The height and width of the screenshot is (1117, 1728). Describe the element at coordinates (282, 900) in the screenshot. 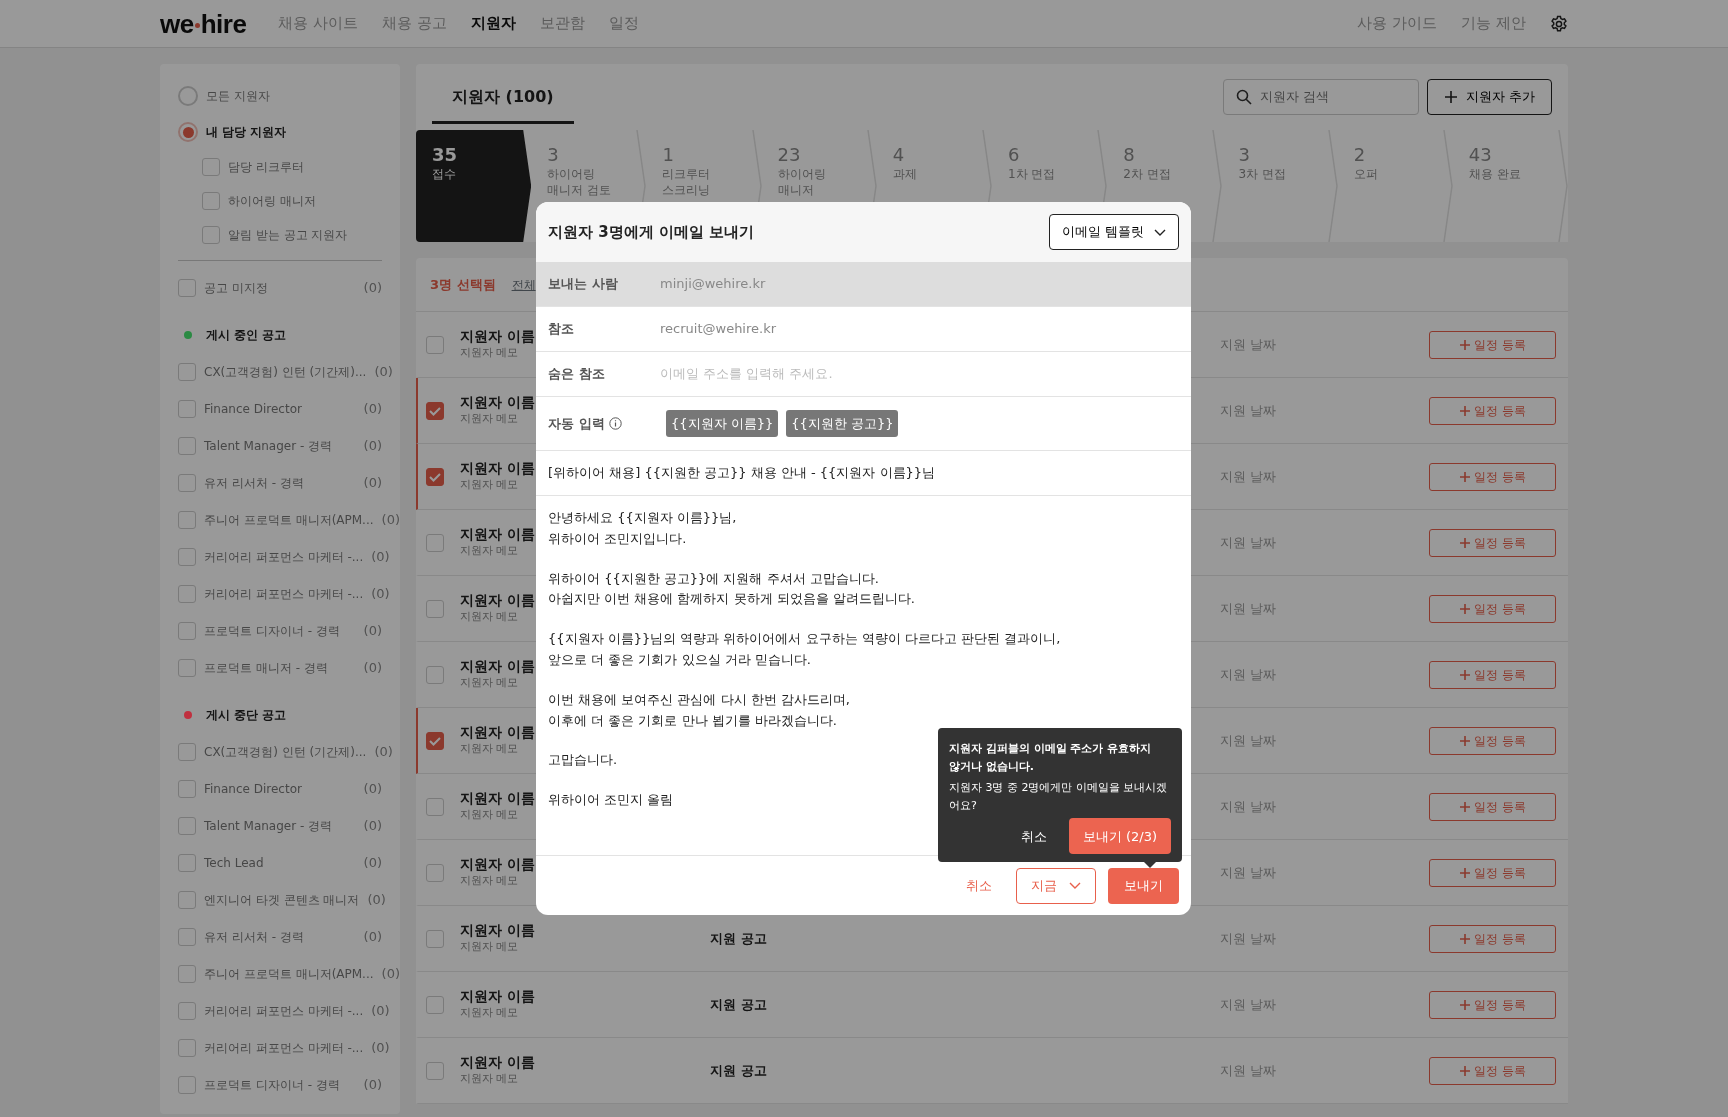

I see `job-label: 엔지니어 타겟 콘텐츠 매니저` at that location.